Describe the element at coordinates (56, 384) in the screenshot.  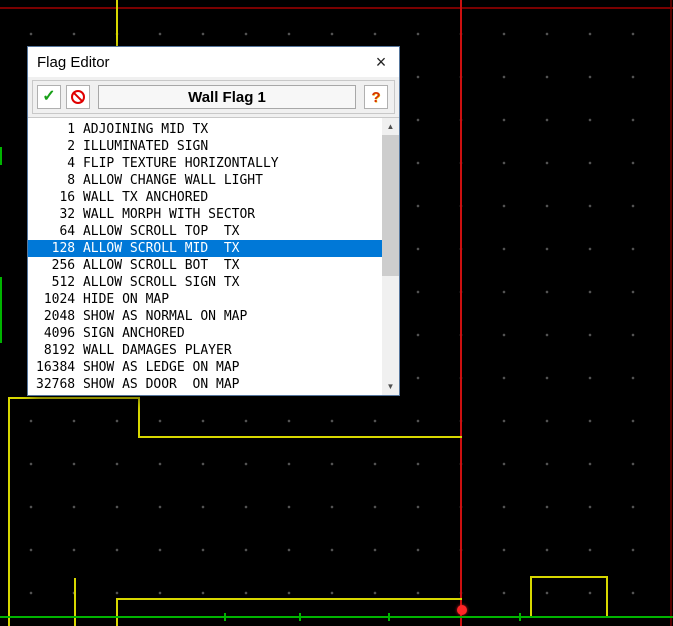
I see `flag-value: 32768` at that location.